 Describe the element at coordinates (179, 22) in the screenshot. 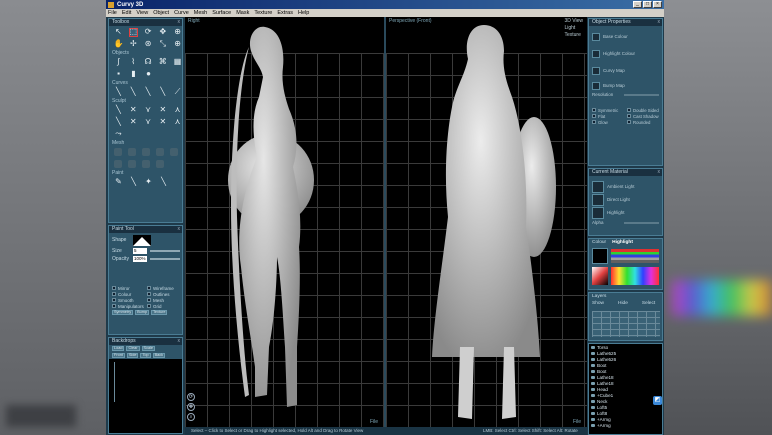

I see `toolbox-close-icon: x` at that location.